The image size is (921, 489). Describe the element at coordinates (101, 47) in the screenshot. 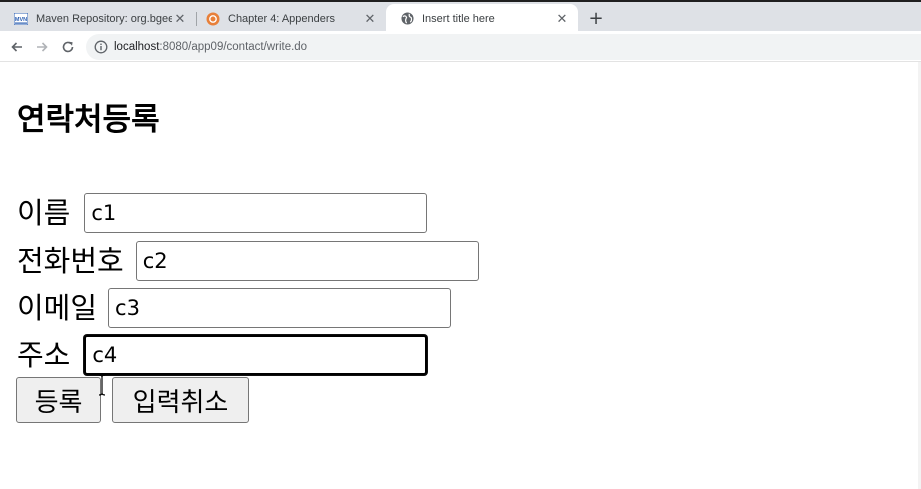

I see `info-icon` at that location.